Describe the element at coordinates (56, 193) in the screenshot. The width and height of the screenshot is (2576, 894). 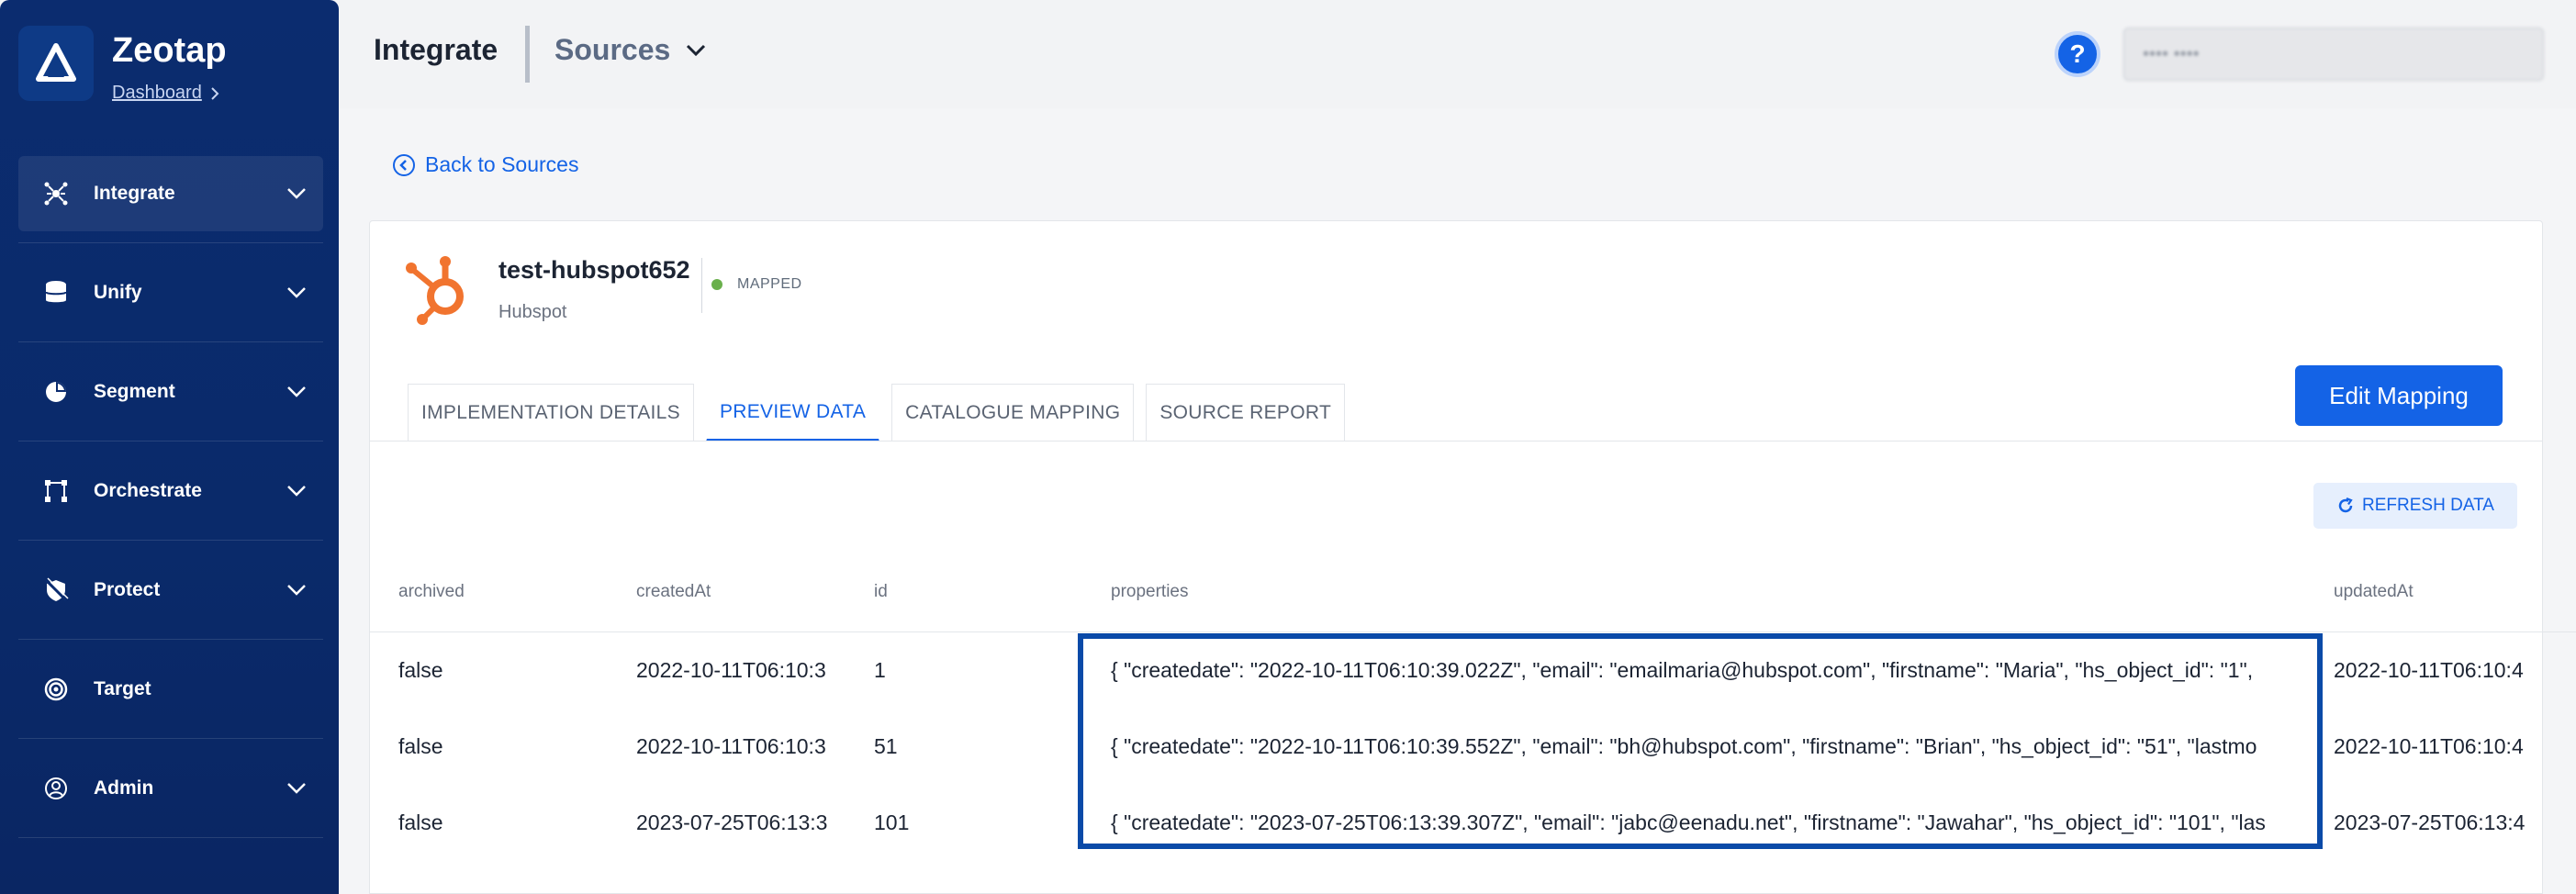
I see `integrate-icon` at that location.